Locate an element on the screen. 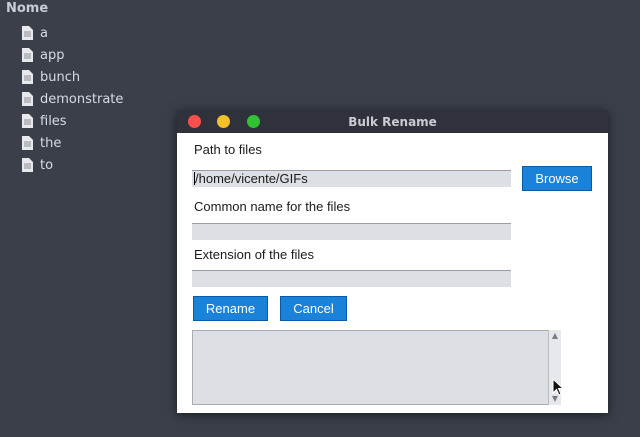  list-item: the is located at coordinates (72, 143).